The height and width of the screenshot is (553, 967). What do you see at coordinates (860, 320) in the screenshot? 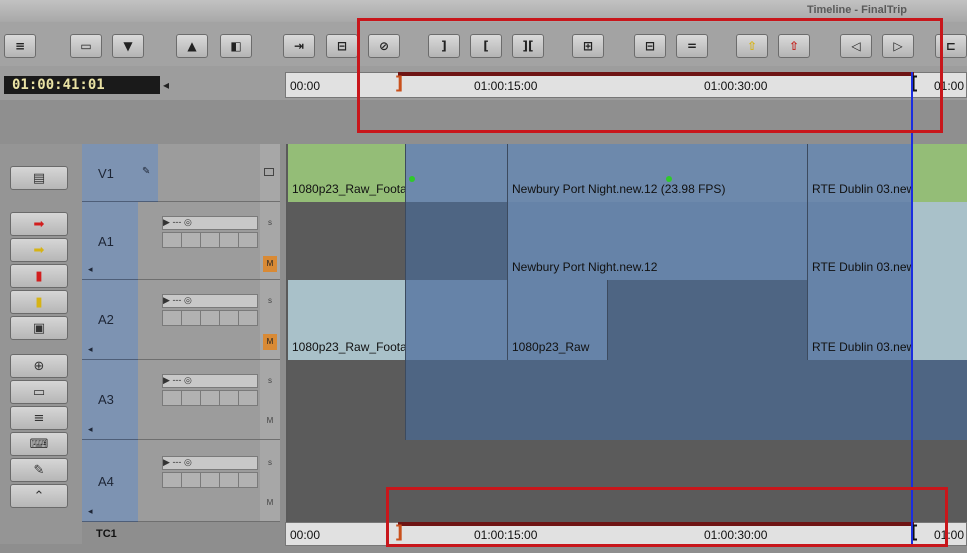
I see `clip-a2-4: RTE Dublin 03.new.02` at bounding box center [860, 320].